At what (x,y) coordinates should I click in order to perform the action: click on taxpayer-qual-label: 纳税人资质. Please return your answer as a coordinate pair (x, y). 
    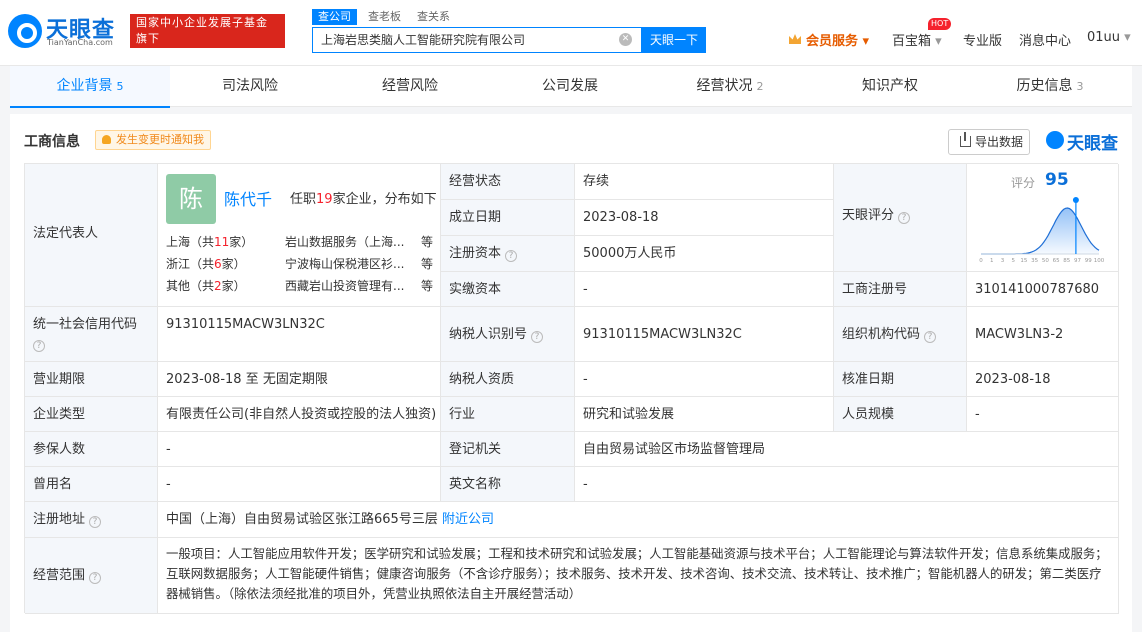
    Looking at the image, I should click on (508, 379).